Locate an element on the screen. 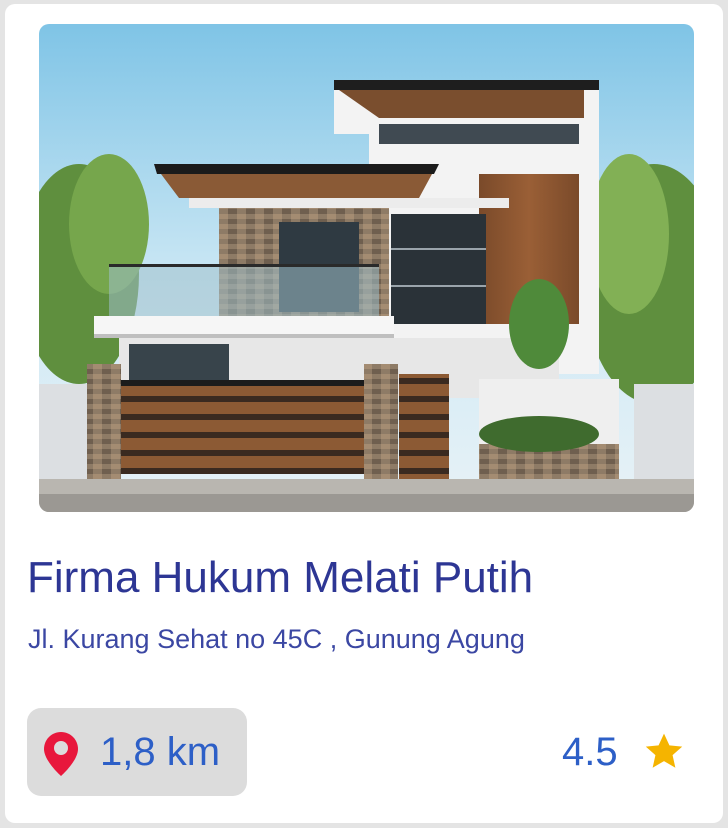 The height and width of the screenshot is (828, 728). star-icon is located at coordinates (664, 750).